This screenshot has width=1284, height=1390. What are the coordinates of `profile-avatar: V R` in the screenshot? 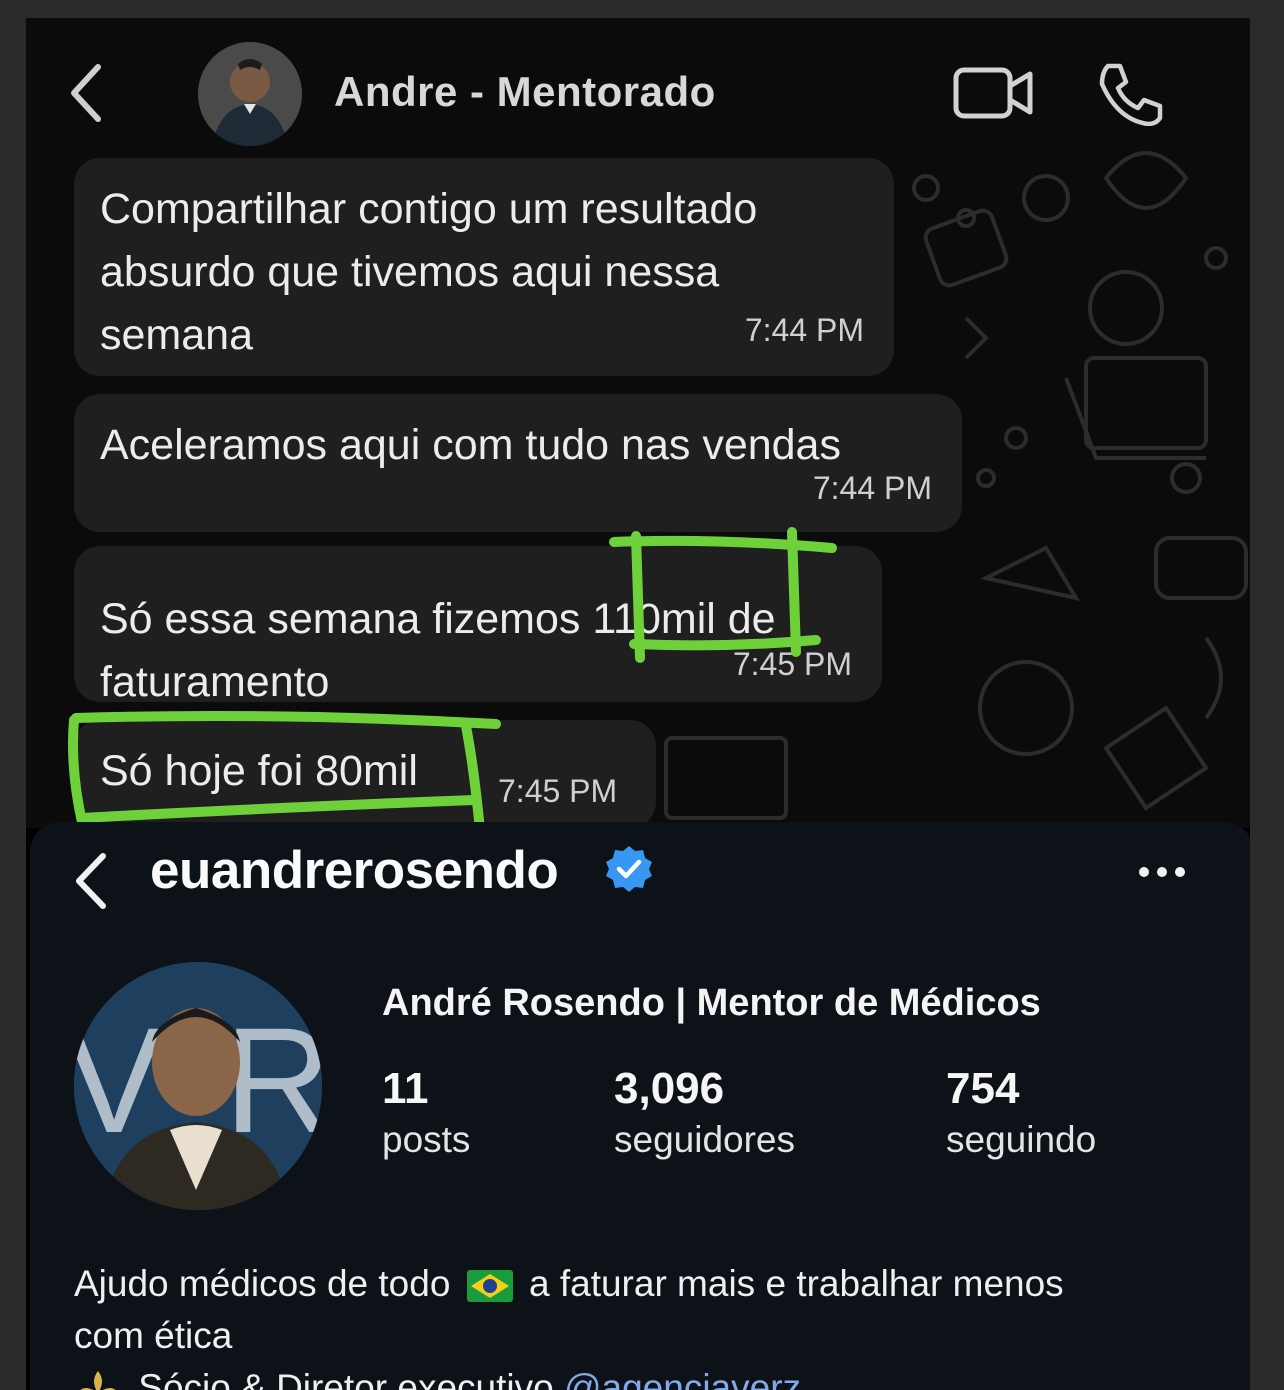 It's located at (198, 1086).